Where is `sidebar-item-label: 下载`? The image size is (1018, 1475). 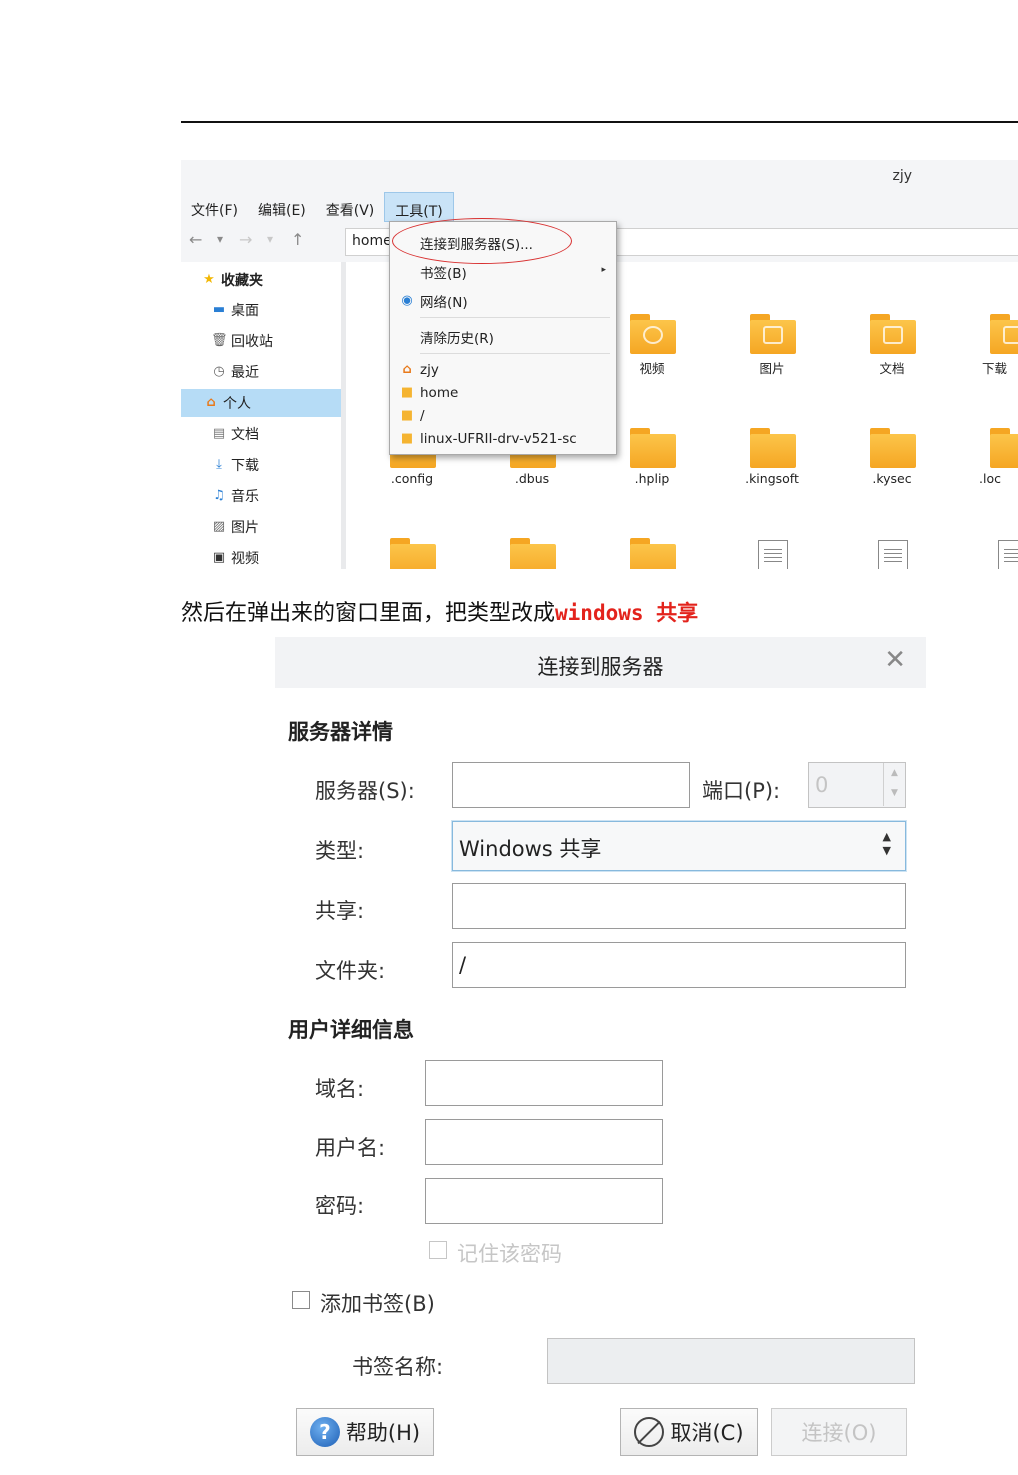
sidebar-item-label: 下载 is located at coordinates (245, 466).